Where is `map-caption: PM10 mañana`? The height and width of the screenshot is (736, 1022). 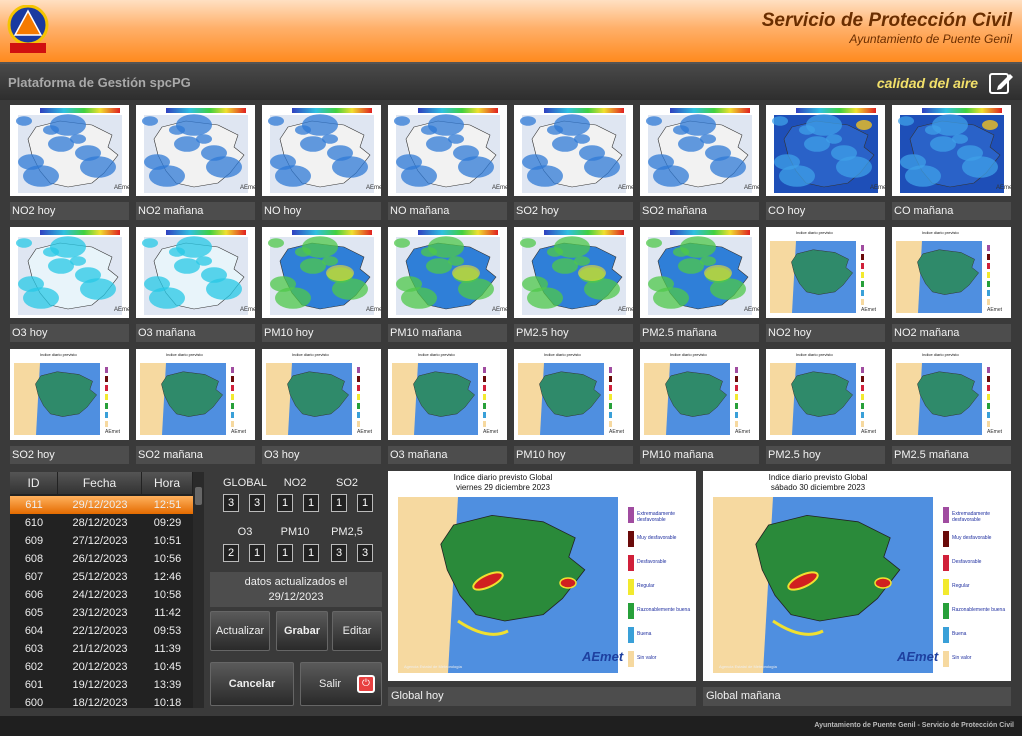
map-caption: PM10 mañana is located at coordinates (699, 455).